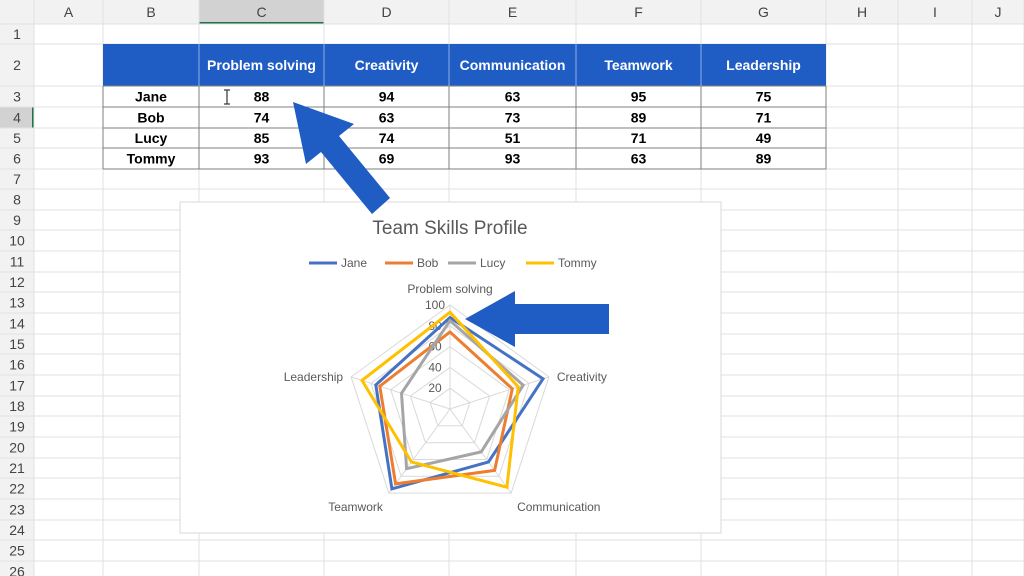 The image size is (1024, 576). What do you see at coordinates (451, 224) in the screenshot?
I see `annotation-layer` at bounding box center [451, 224].